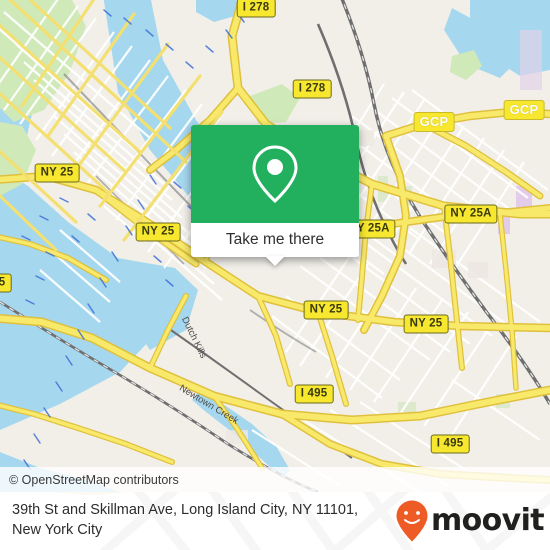 The height and width of the screenshot is (550, 550). What do you see at coordinates (471, 214) in the screenshot?
I see `road-shield-ny25a-east: NY 25A` at bounding box center [471, 214].